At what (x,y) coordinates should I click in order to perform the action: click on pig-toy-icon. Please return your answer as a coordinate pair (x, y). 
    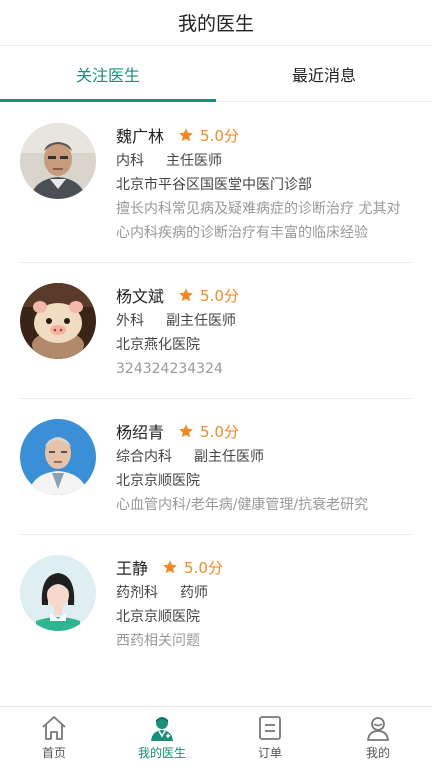
    Looking at the image, I should click on (58, 321).